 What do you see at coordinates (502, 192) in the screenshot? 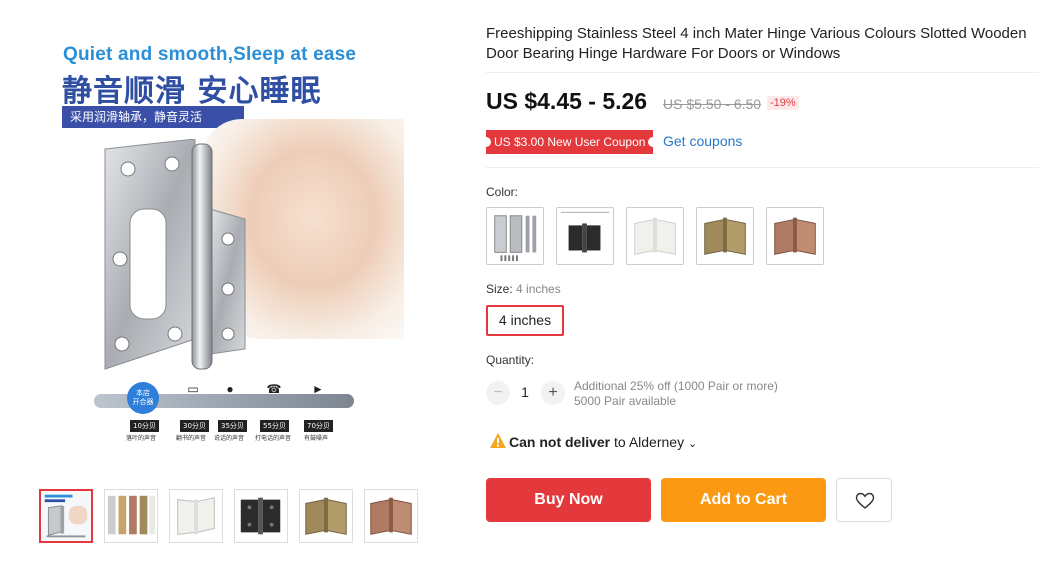
I see `color-label: Color:` at bounding box center [502, 192].